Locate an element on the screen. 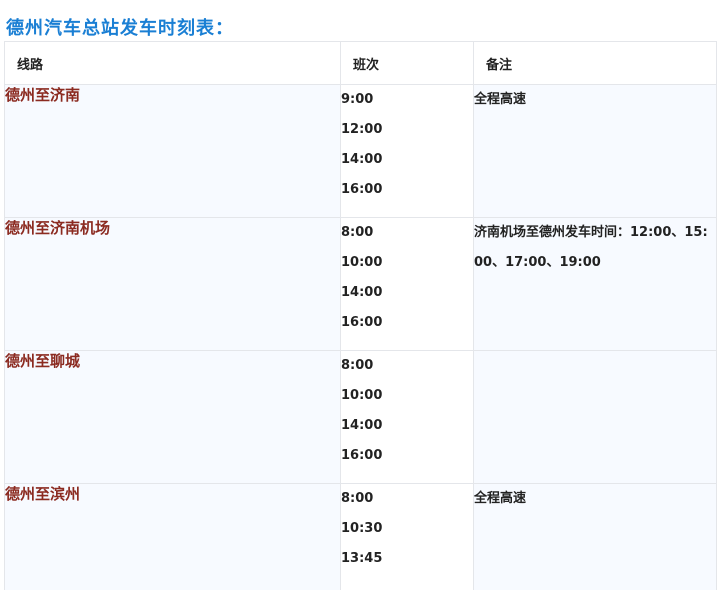  departure-time: 9:00 is located at coordinates (357, 99).